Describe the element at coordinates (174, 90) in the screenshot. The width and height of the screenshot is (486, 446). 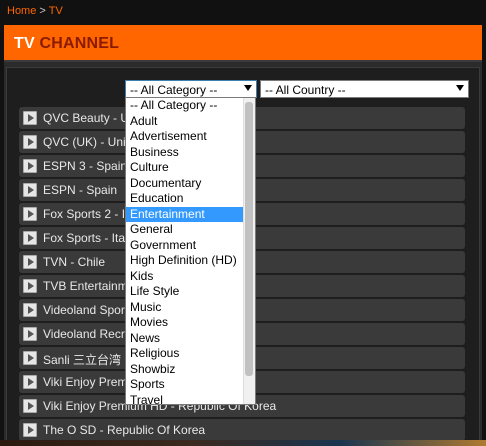
I see `category-select-value: -- All Category --` at that location.